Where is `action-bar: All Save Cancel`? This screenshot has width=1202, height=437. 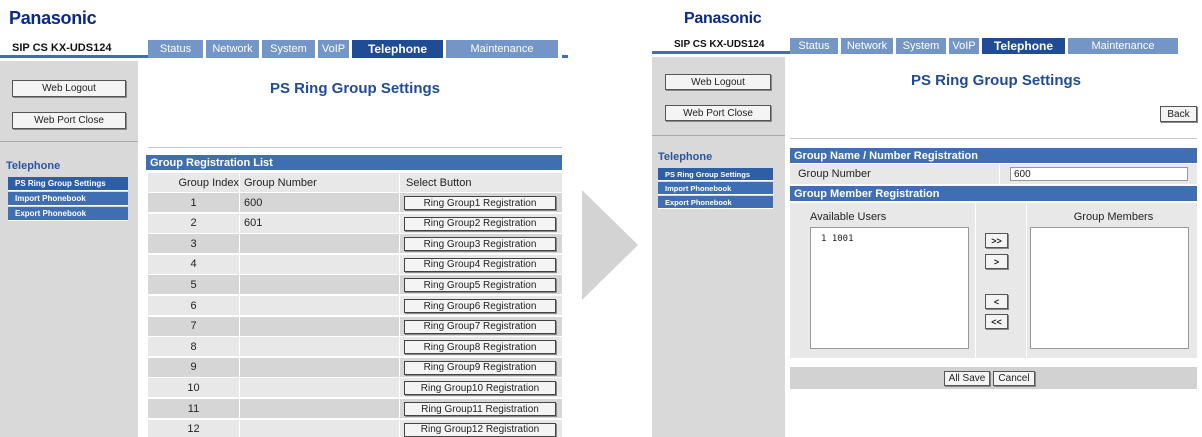 action-bar: All Save Cancel is located at coordinates (993, 378).